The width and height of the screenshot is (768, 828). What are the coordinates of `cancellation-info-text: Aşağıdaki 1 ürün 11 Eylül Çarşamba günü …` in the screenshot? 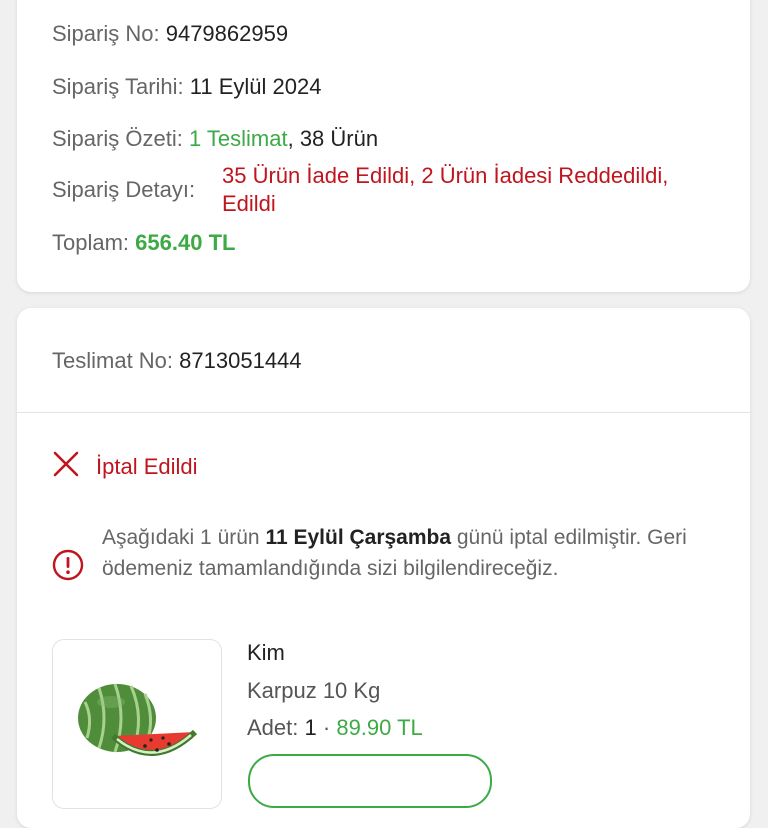 It's located at (402, 553).